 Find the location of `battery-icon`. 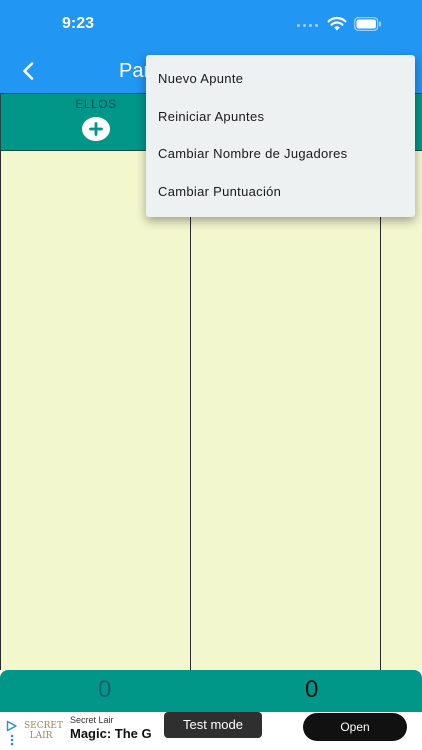

battery-icon is located at coordinates (367, 24).